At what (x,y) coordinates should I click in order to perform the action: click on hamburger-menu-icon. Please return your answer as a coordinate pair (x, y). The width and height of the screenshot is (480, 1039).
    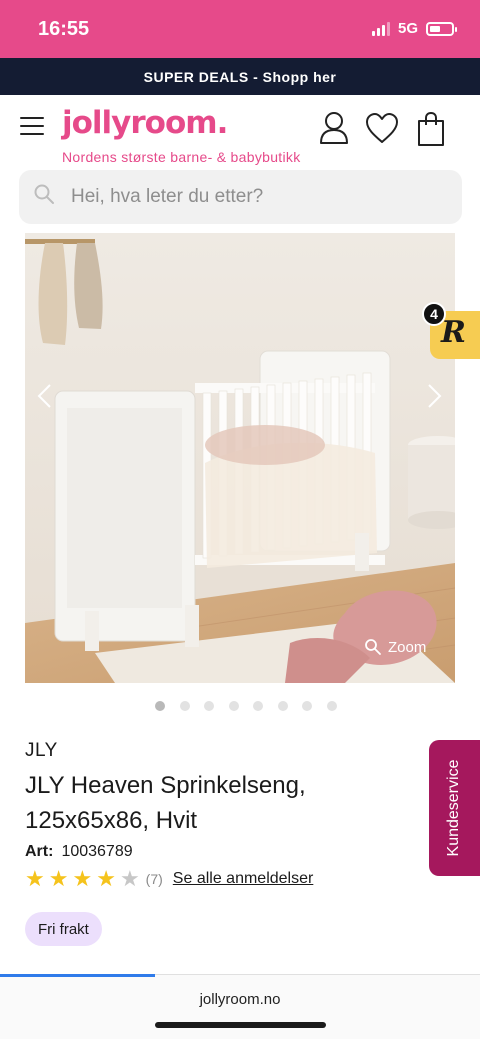
    Looking at the image, I should click on (32, 126).